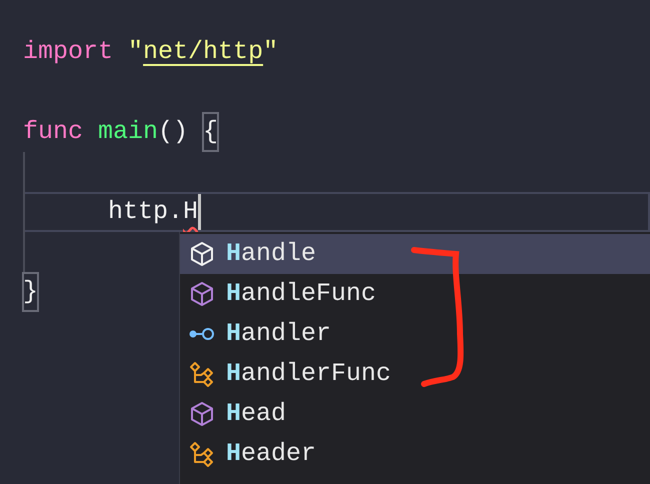 The height and width of the screenshot is (484, 650). I want to click on suggestion-item: Header, so click(415, 454).